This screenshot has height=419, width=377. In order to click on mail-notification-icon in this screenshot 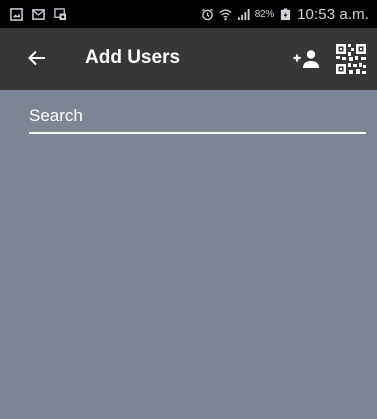, I will do `click(38, 14)`.